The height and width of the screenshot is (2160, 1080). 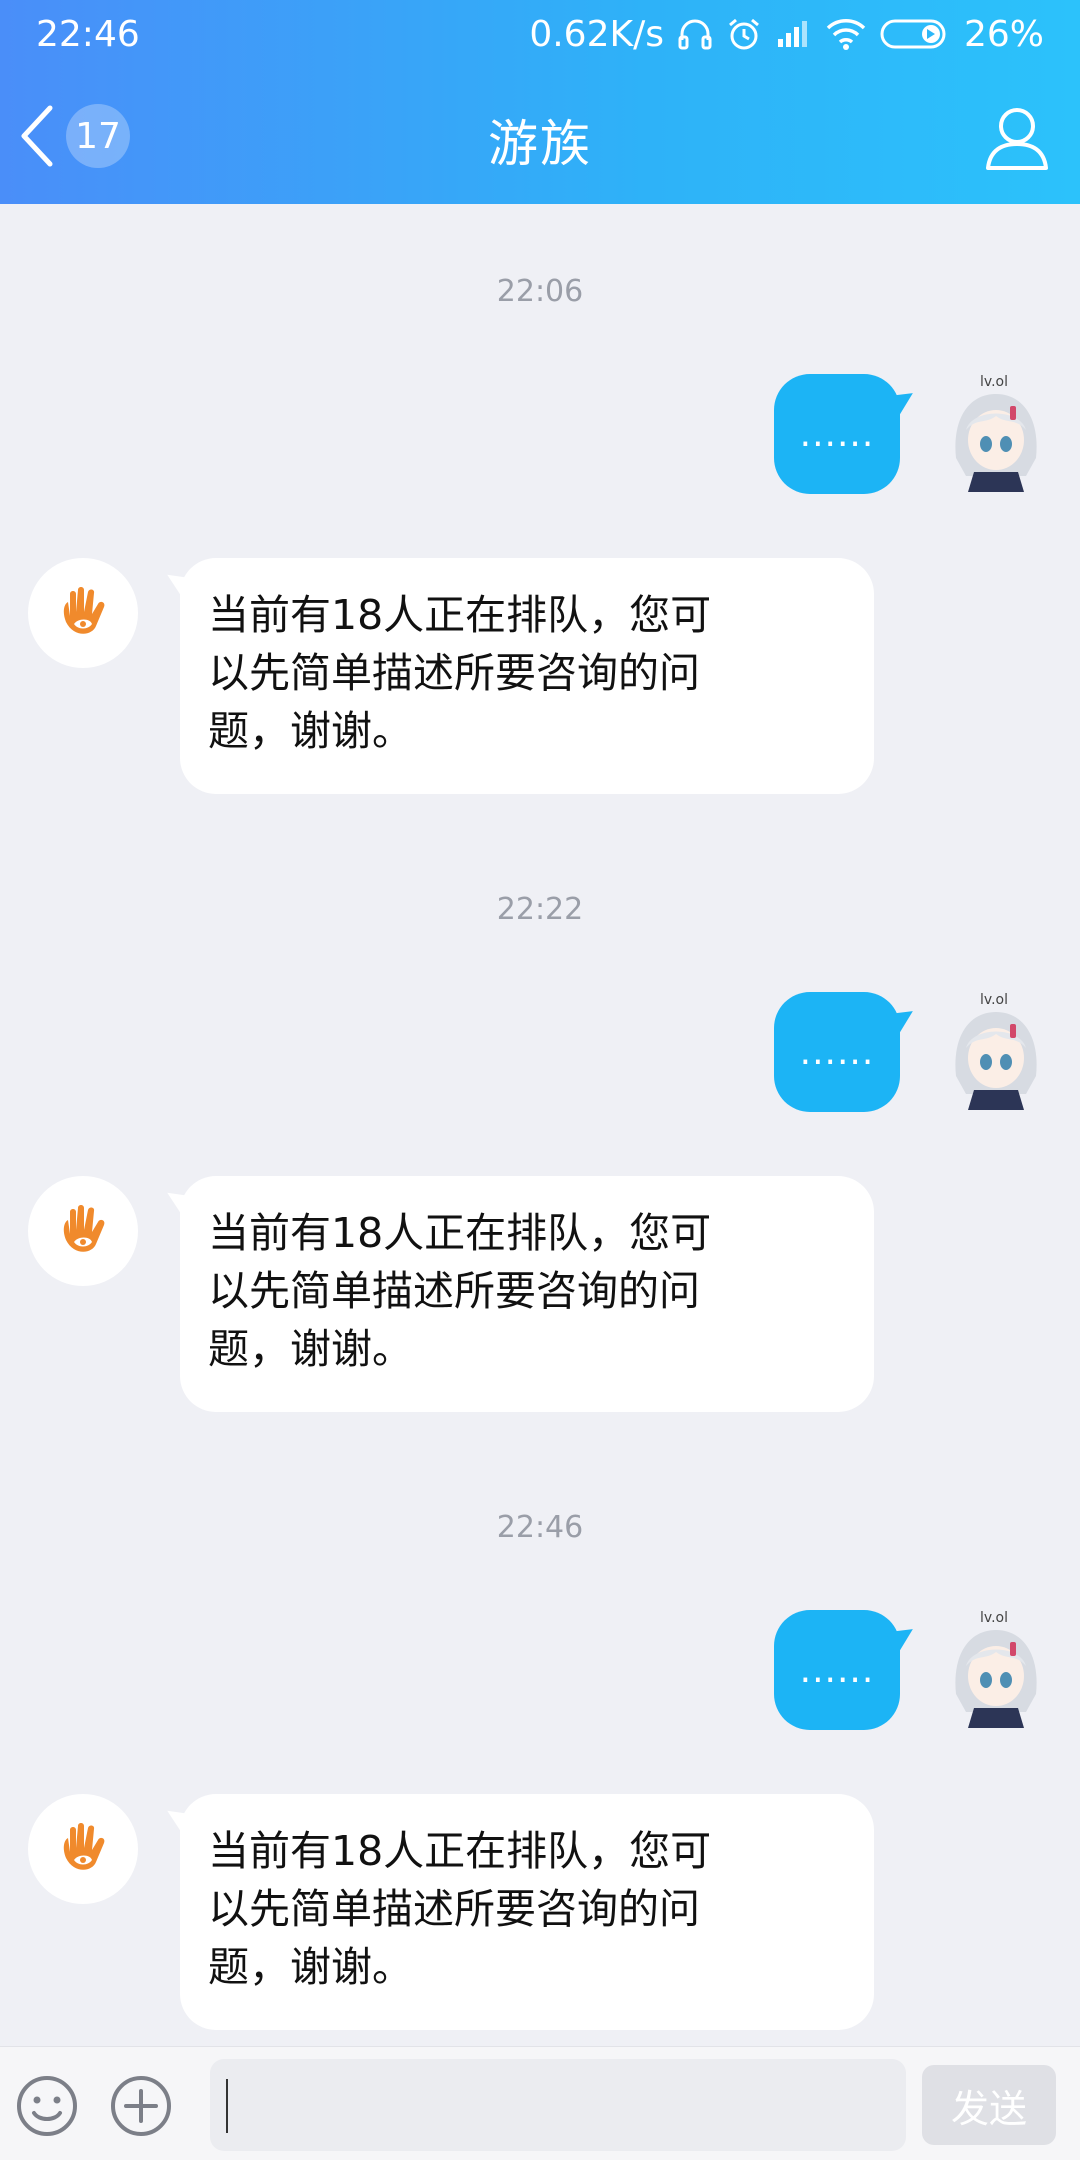 I want to click on headphones-icon, so click(x=695, y=34).